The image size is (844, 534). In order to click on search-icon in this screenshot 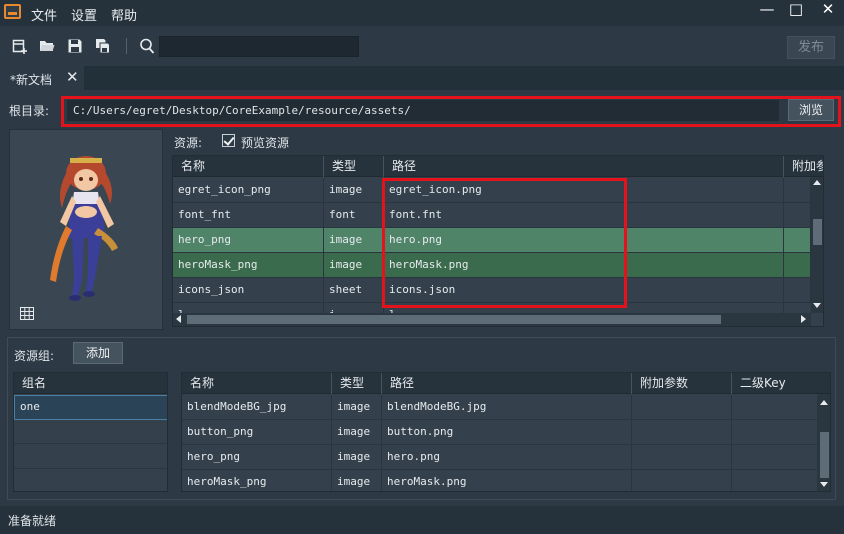, I will do `click(147, 46)`.